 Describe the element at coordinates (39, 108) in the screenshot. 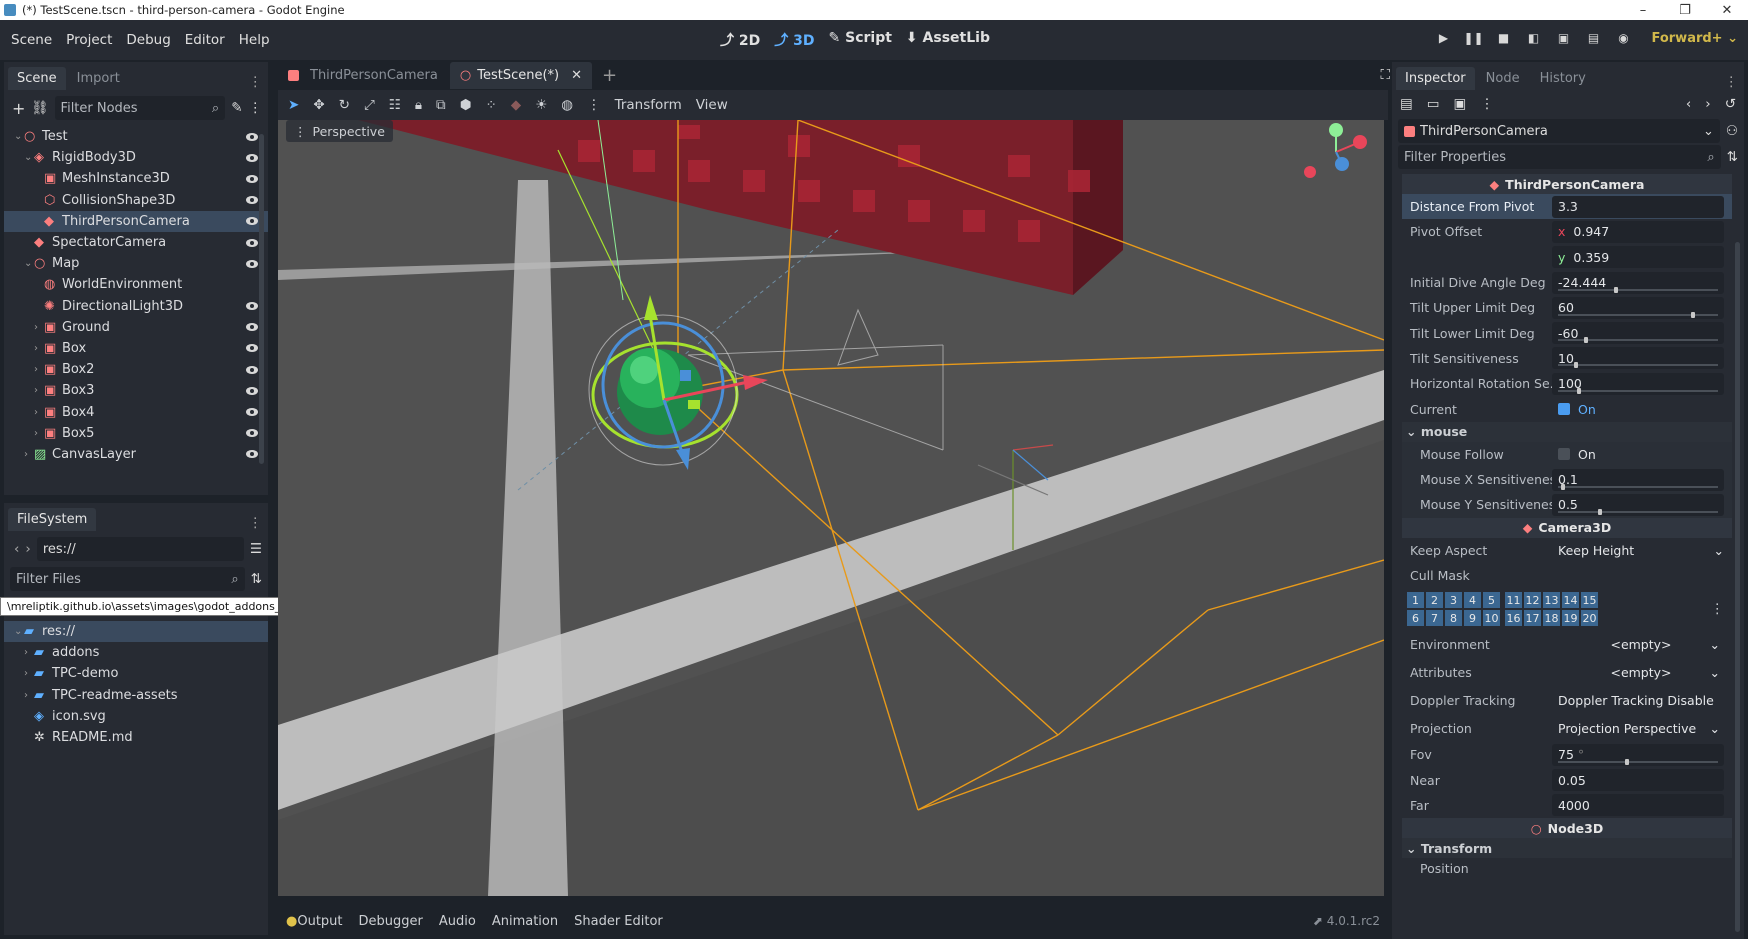

I see `instantiate-scene-icon: ⛓` at that location.